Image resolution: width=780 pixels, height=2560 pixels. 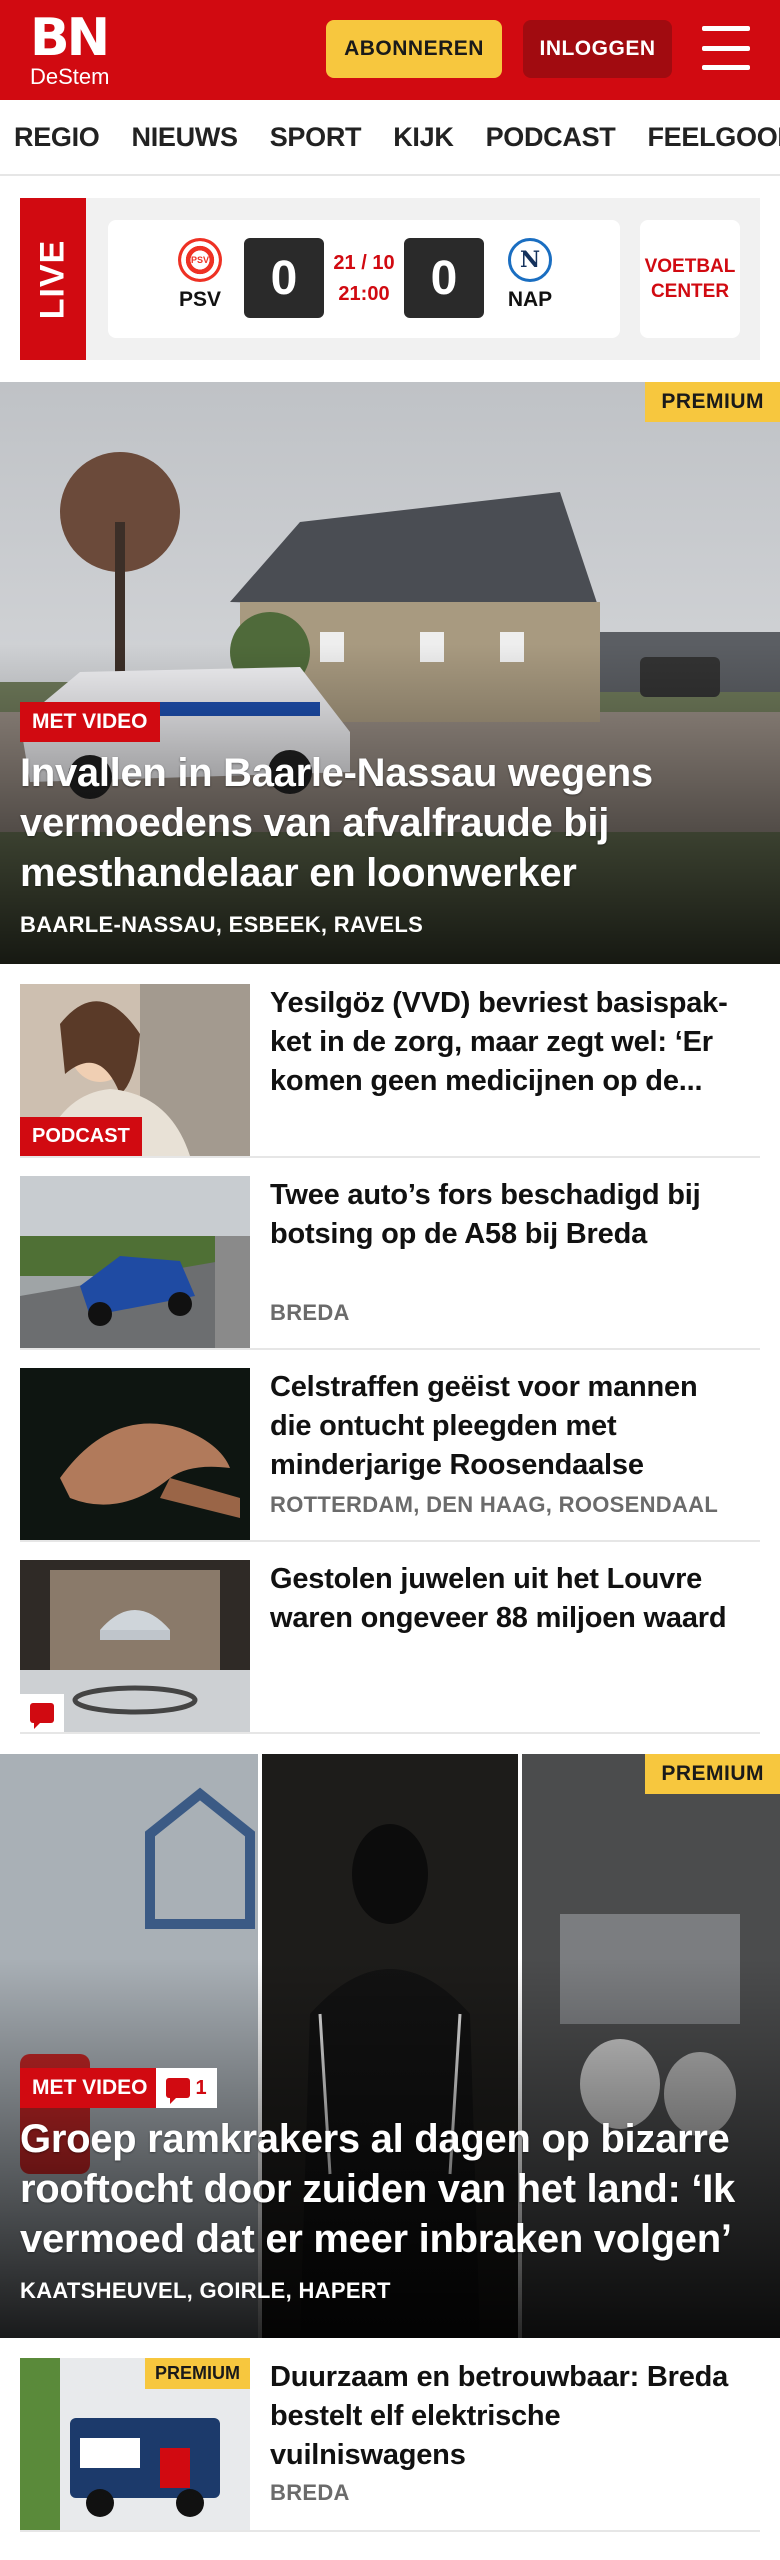 I want to click on article-thumbnail: PREMIUM, so click(x=135, y=2444).